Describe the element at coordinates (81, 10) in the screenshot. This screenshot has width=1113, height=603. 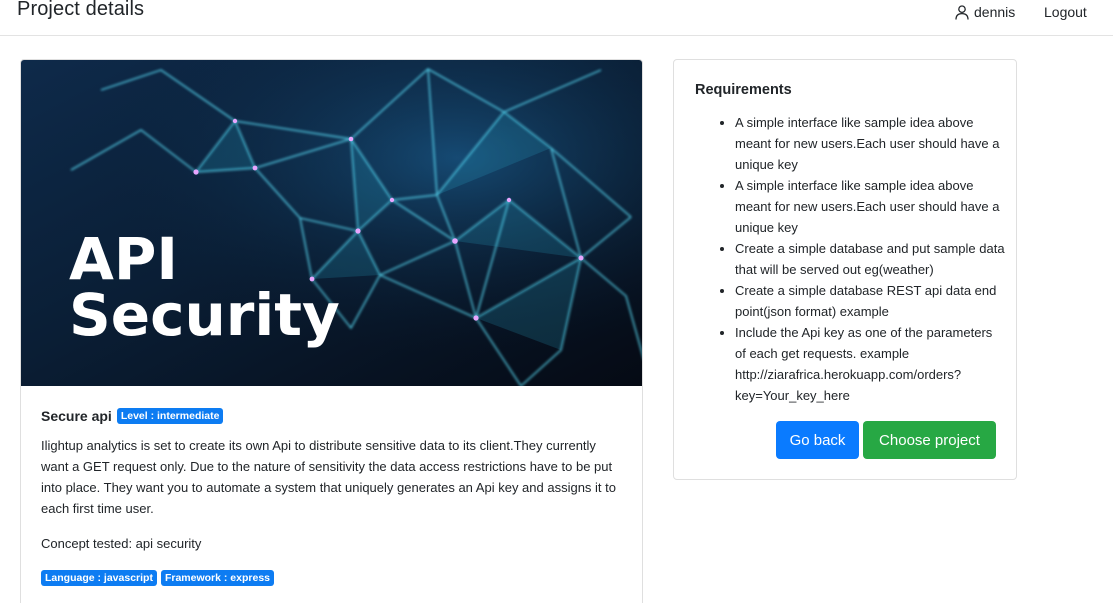
I see `page-title: Project details` at that location.